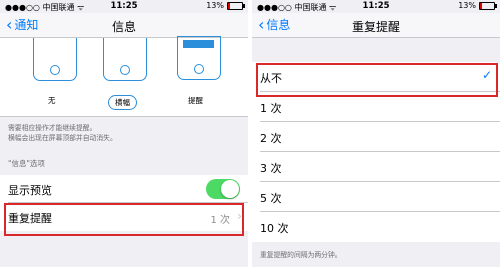 This screenshot has width=500, height=267. What do you see at coordinates (274, 228) in the screenshot?
I see `option-label: 10 次` at bounding box center [274, 228].